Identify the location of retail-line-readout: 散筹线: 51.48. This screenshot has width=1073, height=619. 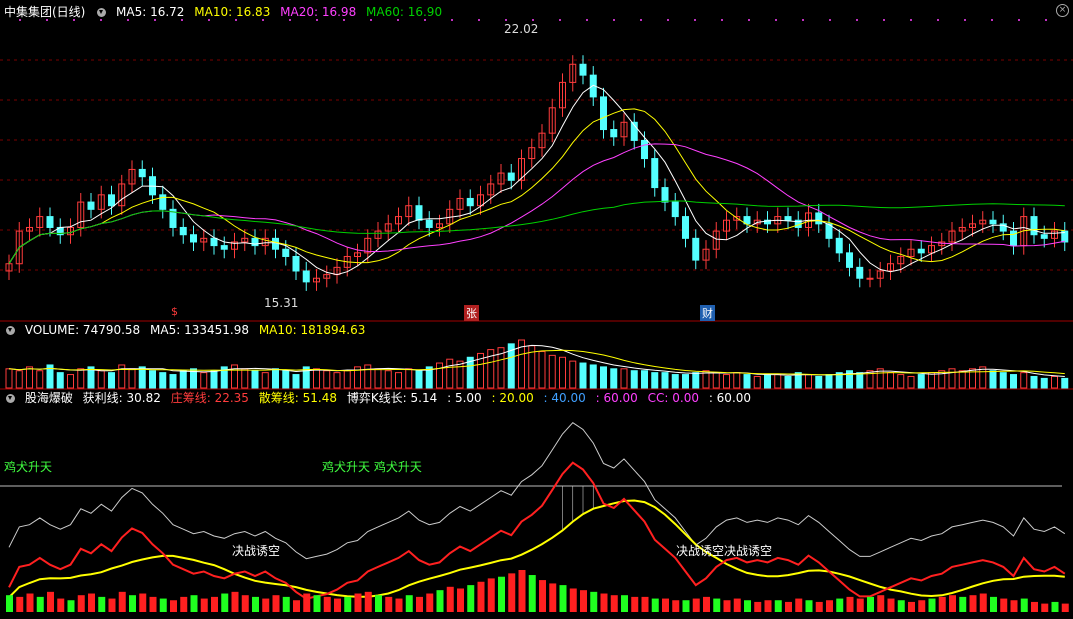
(297, 398).